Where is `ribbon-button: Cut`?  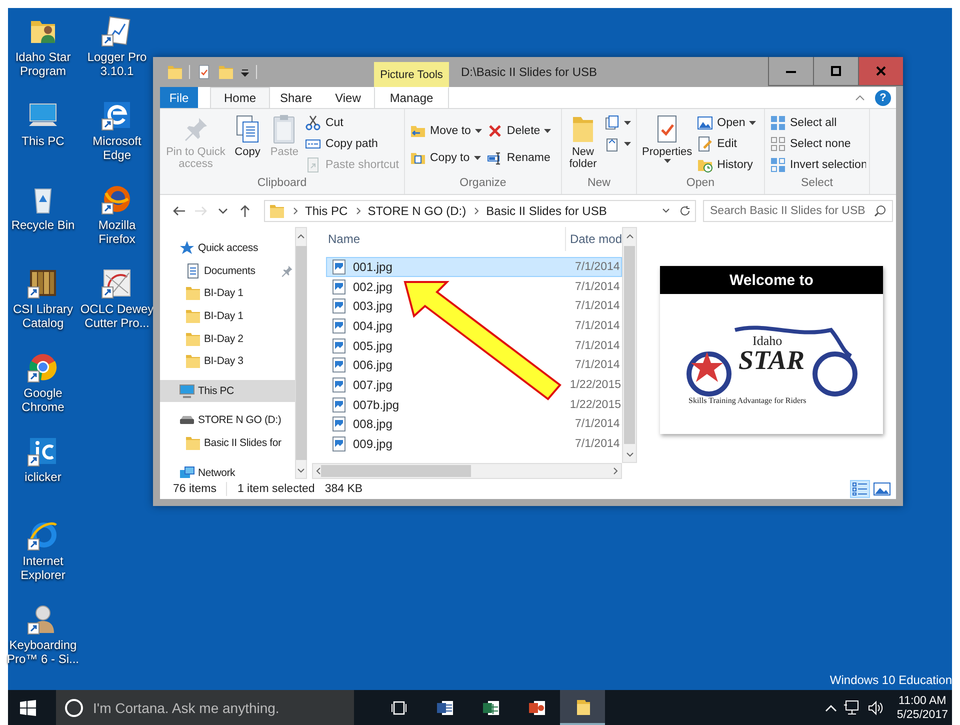 ribbon-button: Cut is located at coordinates (352, 122).